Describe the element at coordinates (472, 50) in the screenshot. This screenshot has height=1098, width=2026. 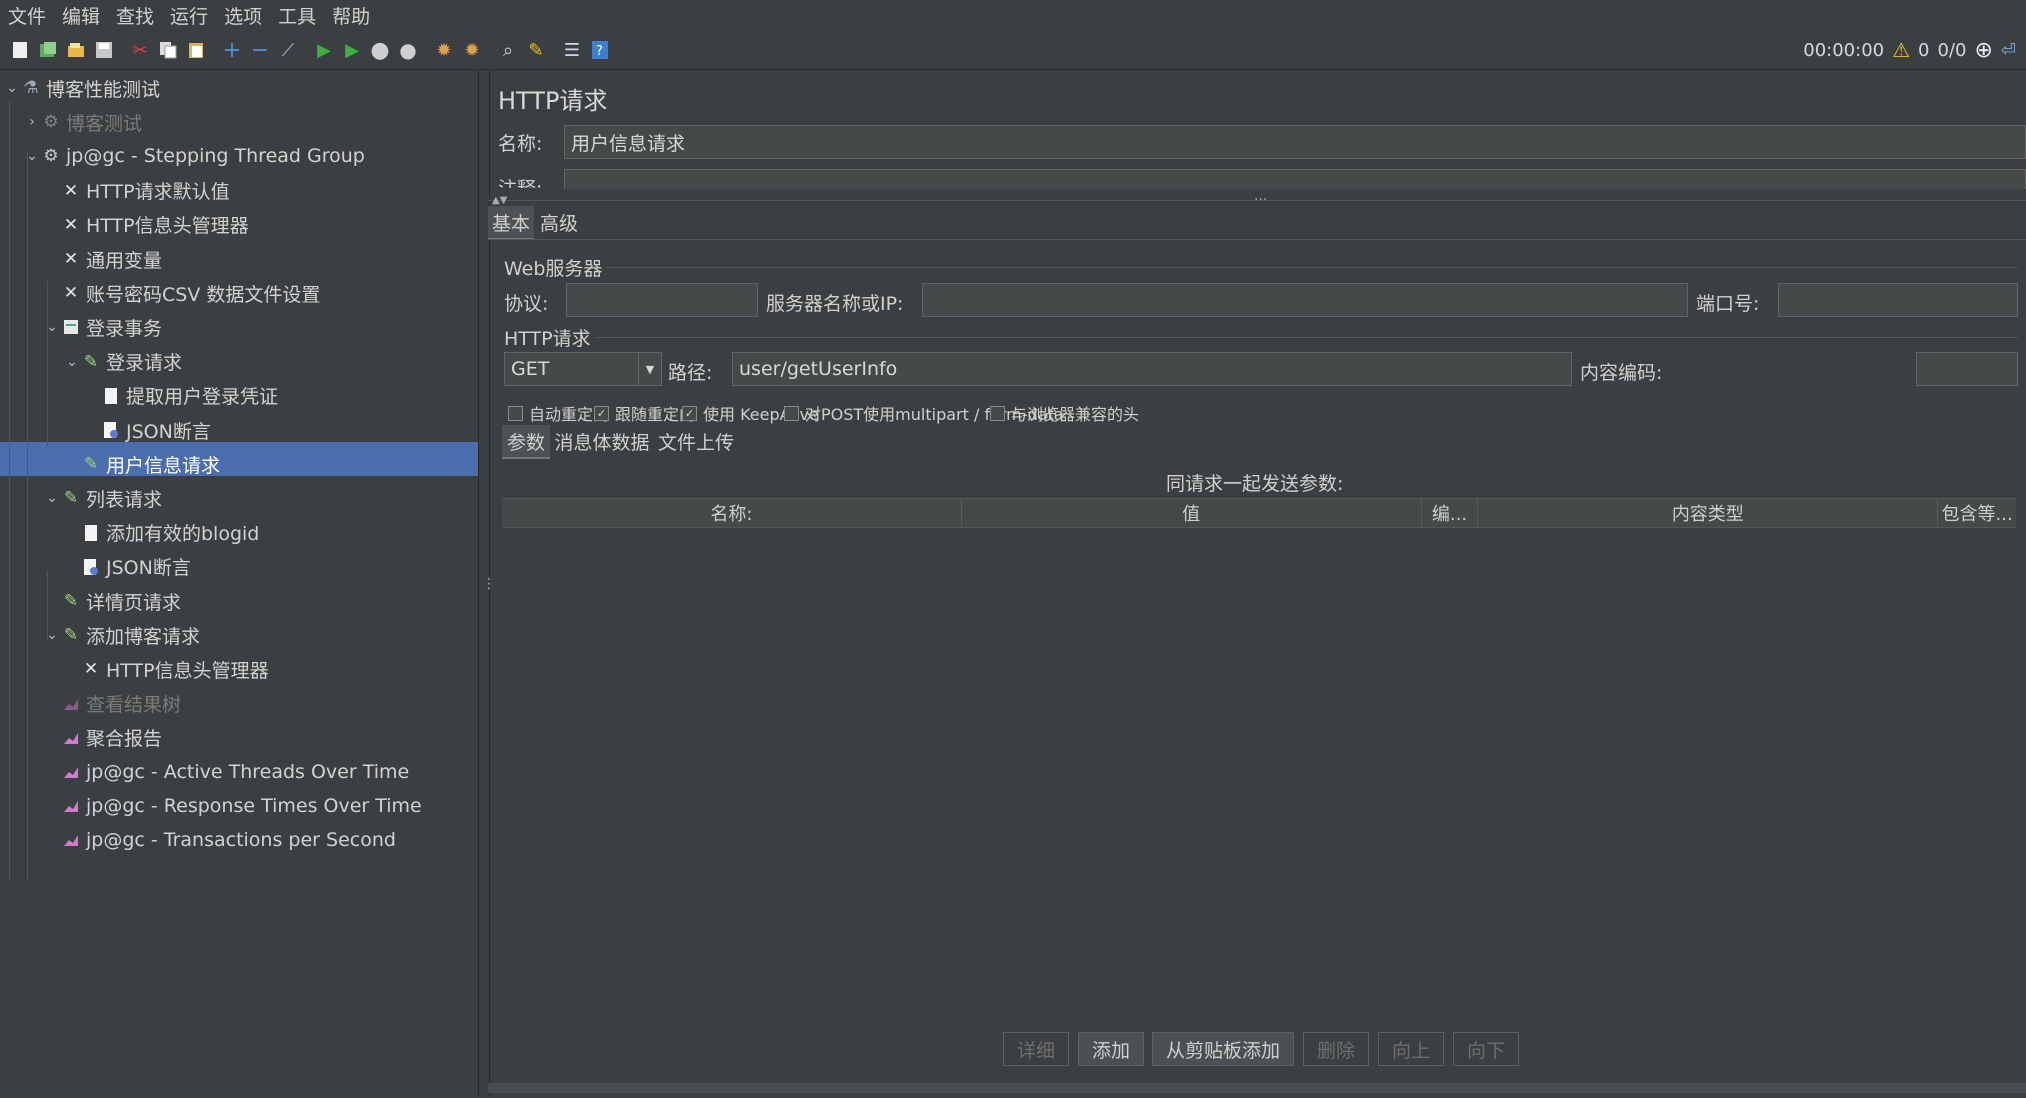
I see `clear-all-icon: ✹` at that location.